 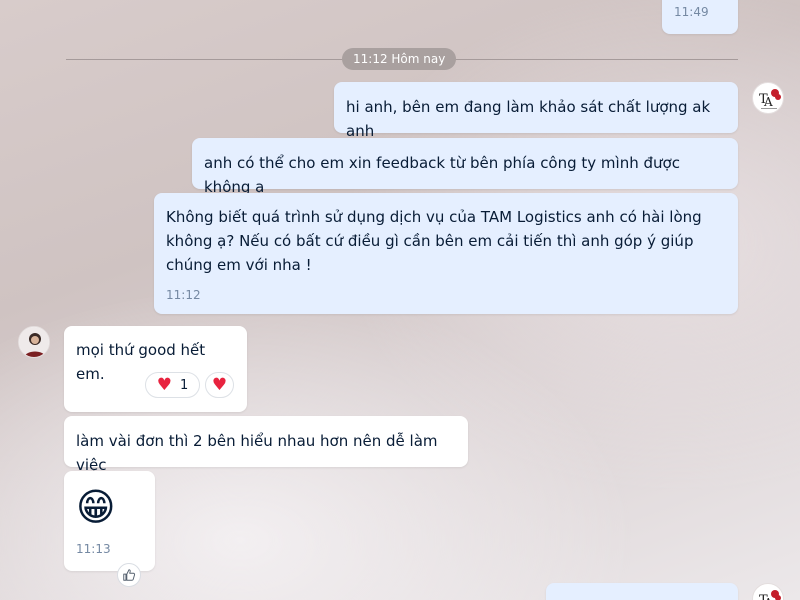 I want to click on grinning-face-emoji: 😁, so click(x=96, y=507).